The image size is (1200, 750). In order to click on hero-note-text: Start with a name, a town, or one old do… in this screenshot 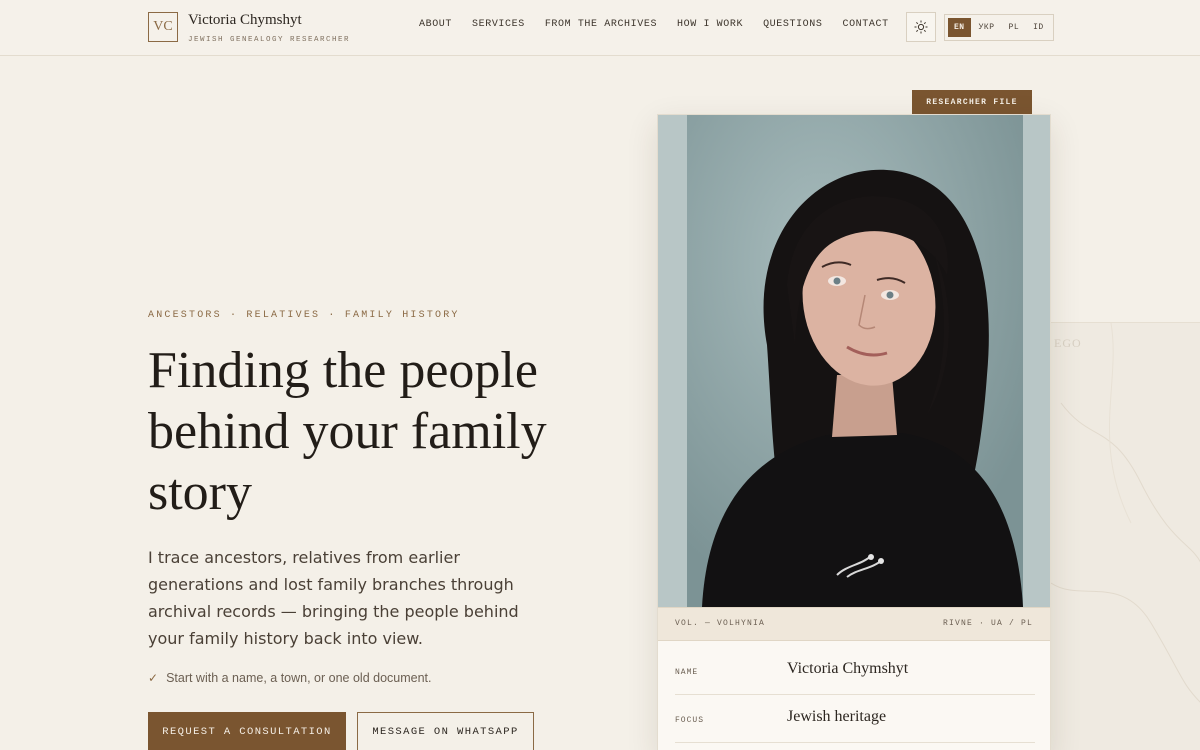, I will do `click(299, 678)`.